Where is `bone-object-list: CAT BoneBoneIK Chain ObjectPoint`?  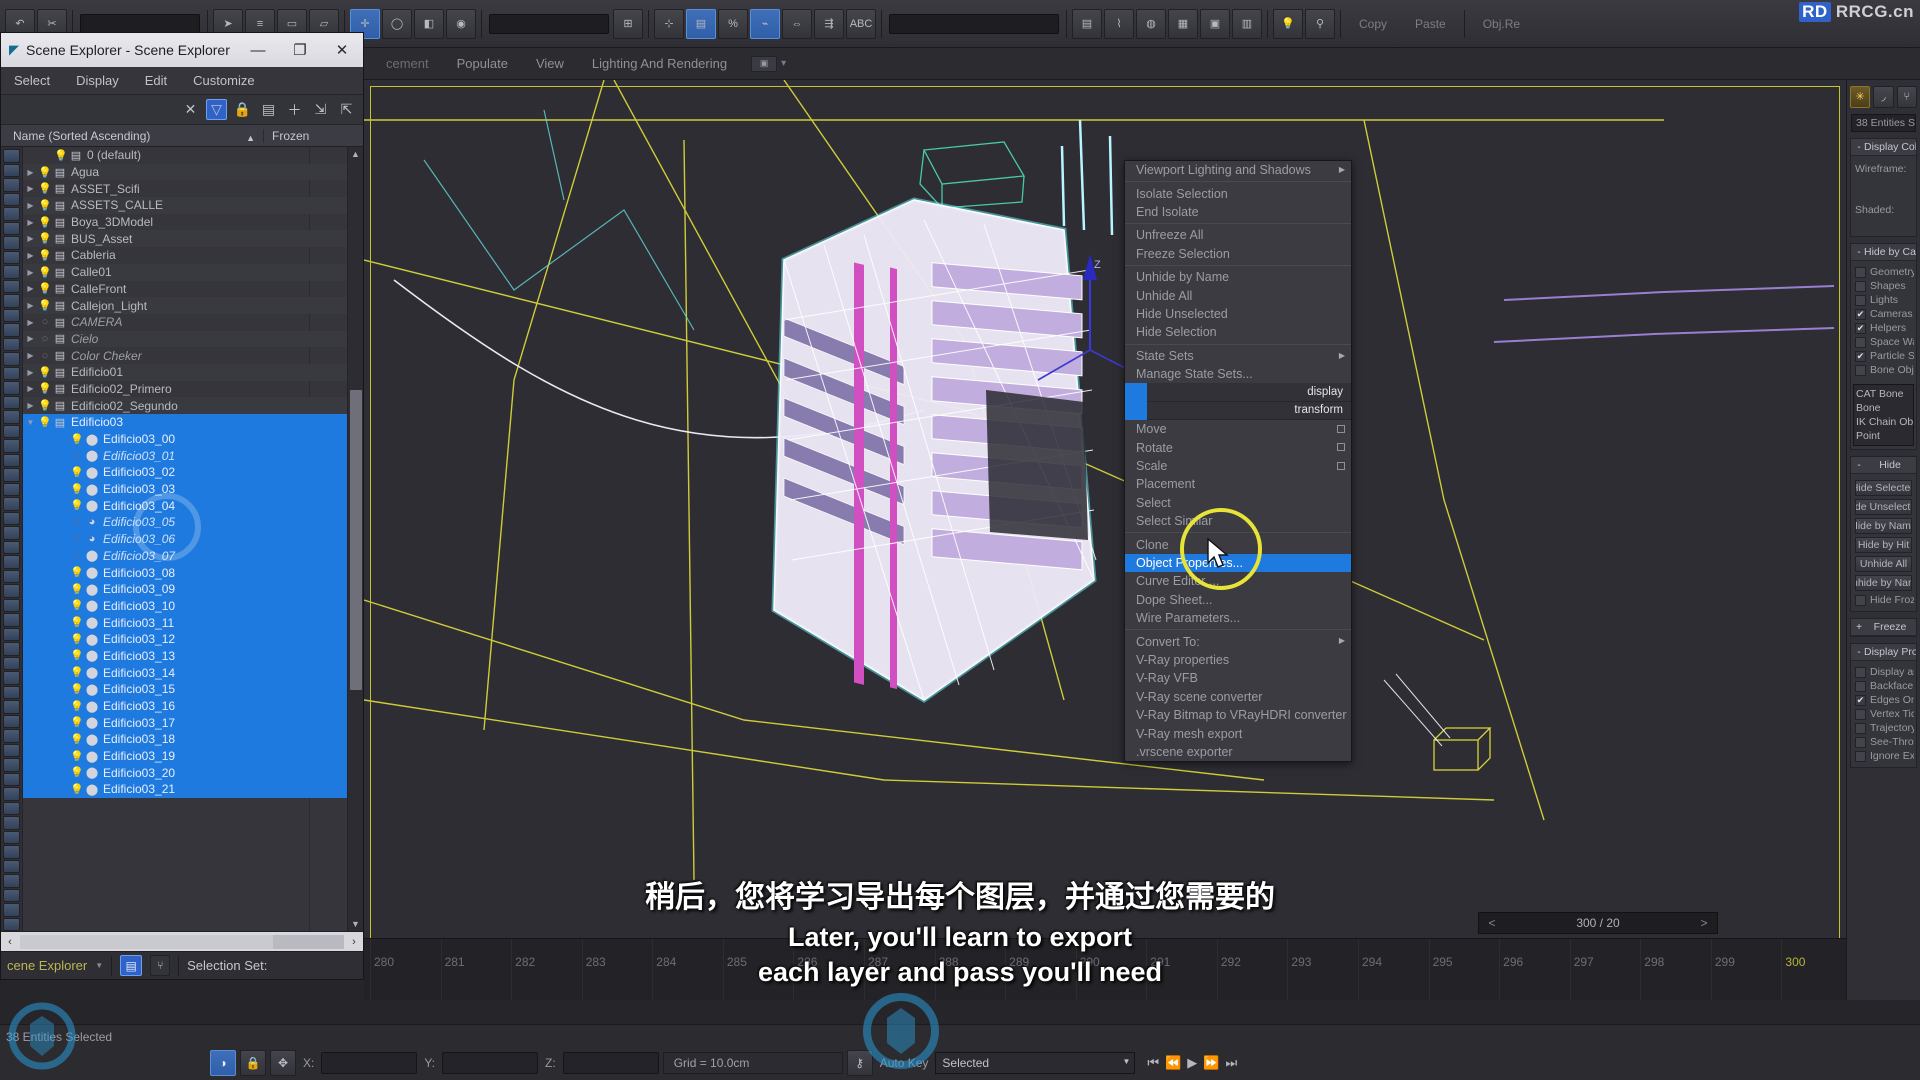 bone-object-list: CAT BoneBoneIK Chain ObjectPoint is located at coordinates (1883, 415).